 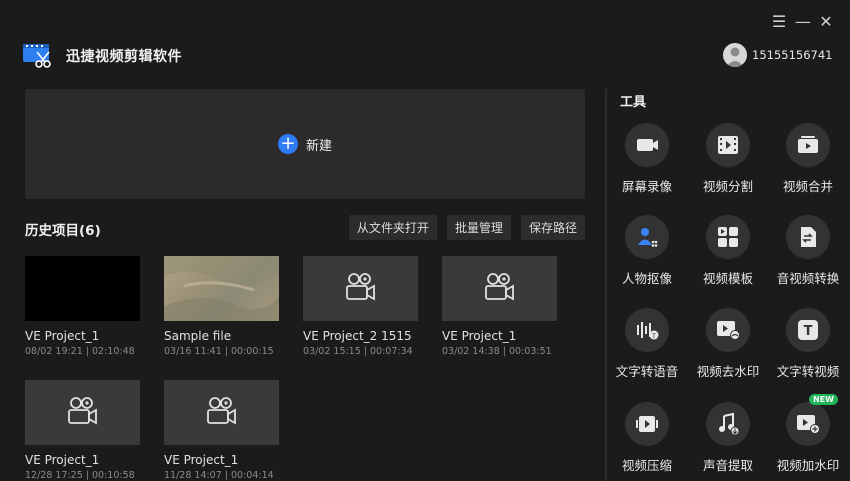 I want to click on tool-video-template: 视频模板, so click(x=728, y=251).